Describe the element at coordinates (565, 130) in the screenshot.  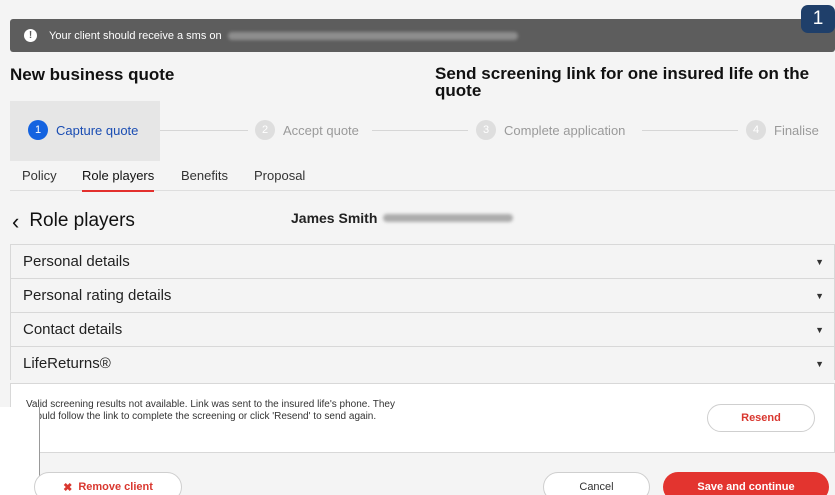
I see `step-label: Complete application` at that location.